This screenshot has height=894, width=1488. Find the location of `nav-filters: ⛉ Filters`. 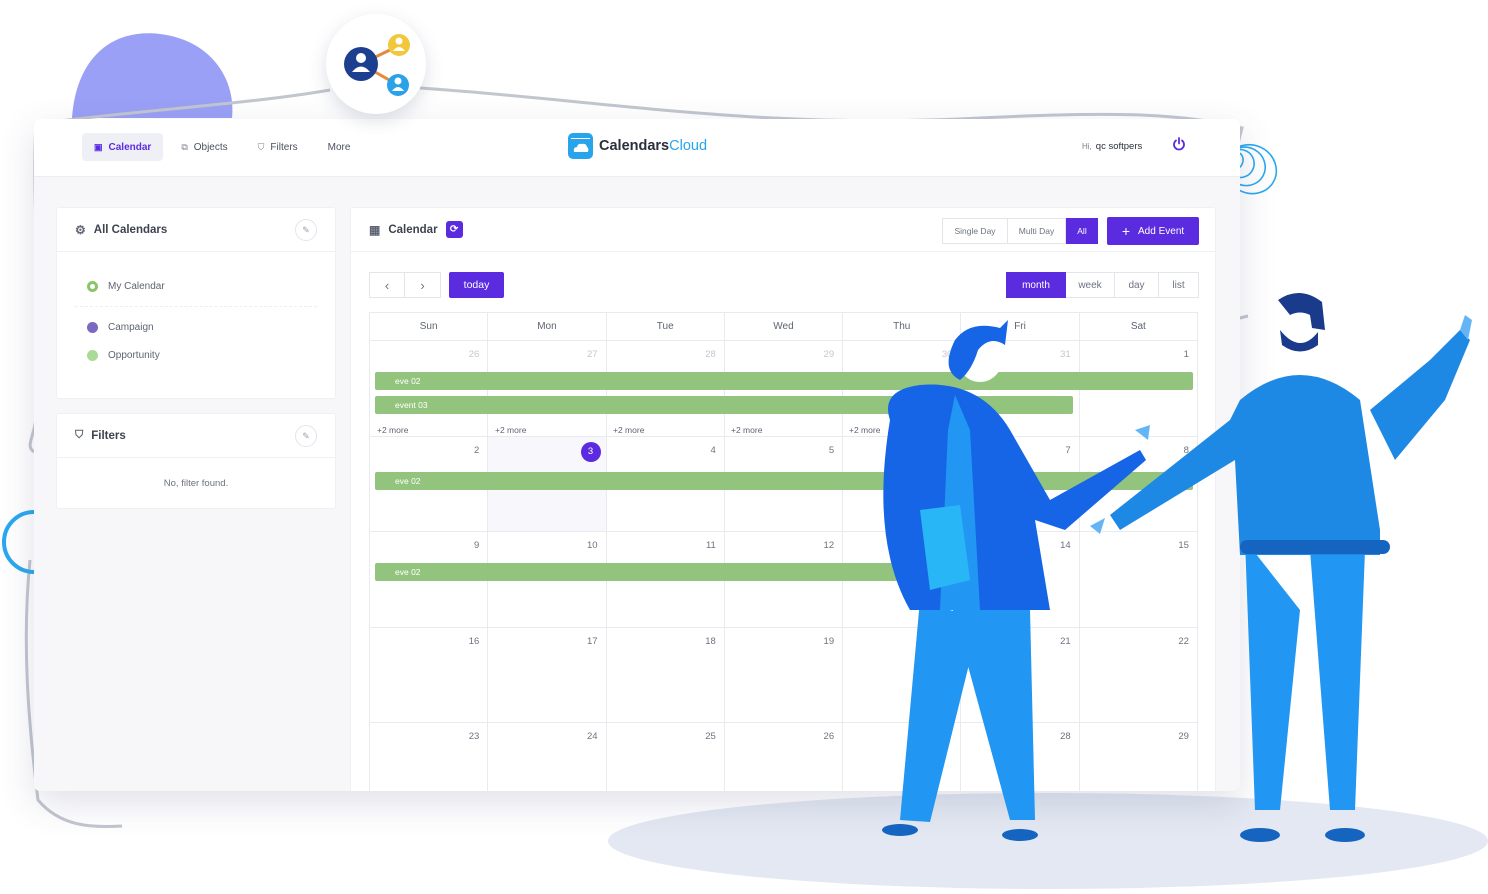

nav-filters: ⛉ Filters is located at coordinates (278, 147).